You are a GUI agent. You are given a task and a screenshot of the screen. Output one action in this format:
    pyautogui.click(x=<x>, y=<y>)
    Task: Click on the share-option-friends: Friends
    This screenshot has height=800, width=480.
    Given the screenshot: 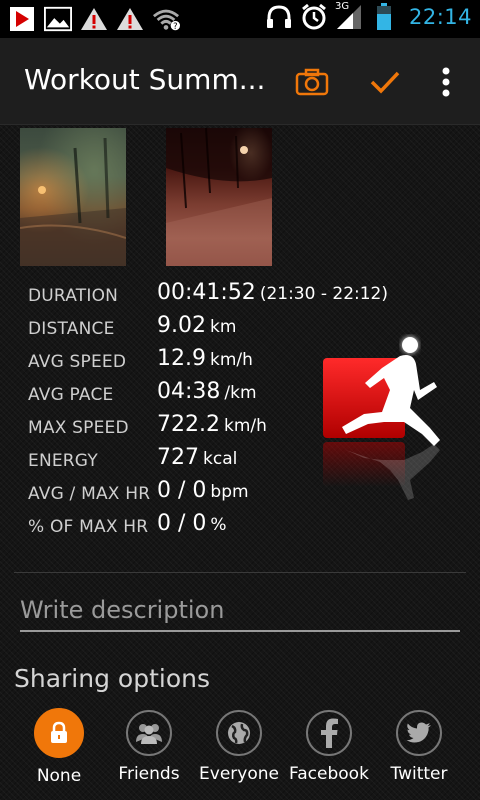 What is the action you would take?
    pyautogui.click(x=149, y=746)
    